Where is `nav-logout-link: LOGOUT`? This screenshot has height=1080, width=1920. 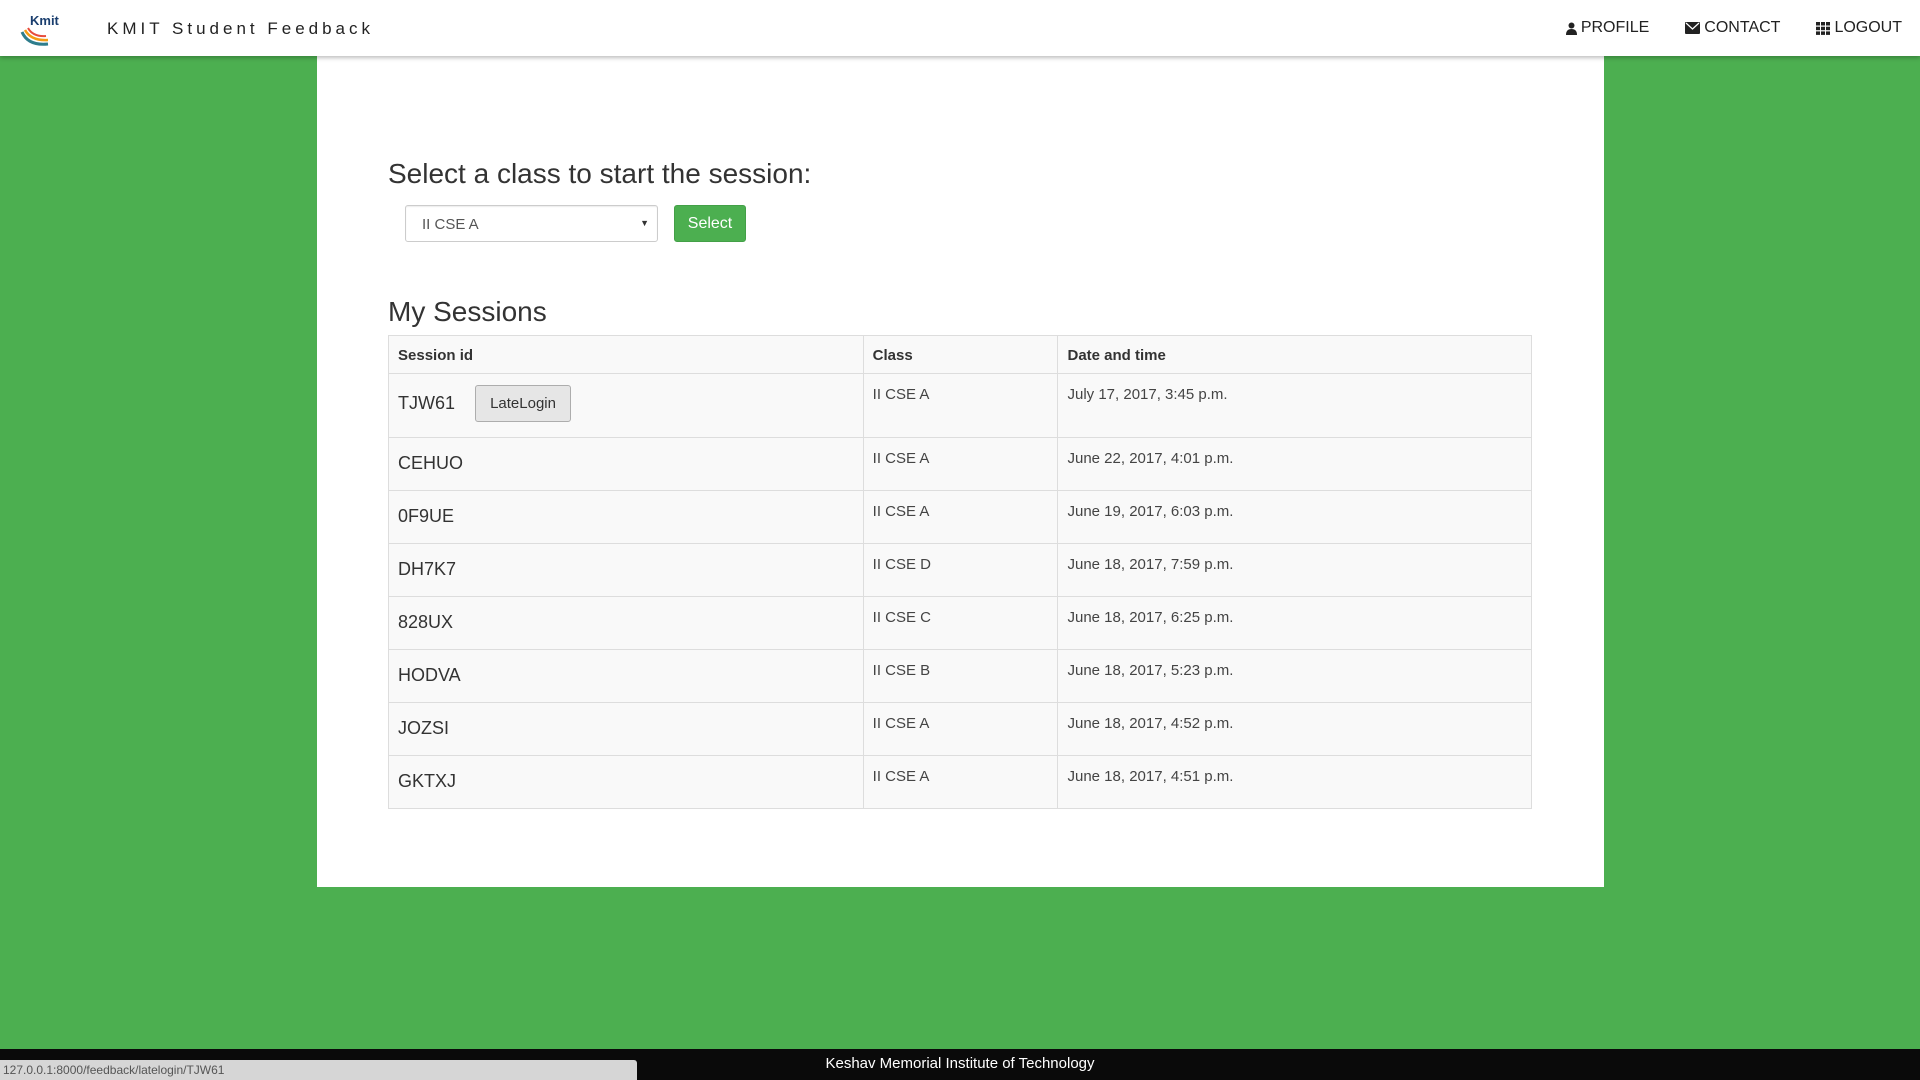 nav-logout-link: LOGOUT is located at coordinates (1859, 28).